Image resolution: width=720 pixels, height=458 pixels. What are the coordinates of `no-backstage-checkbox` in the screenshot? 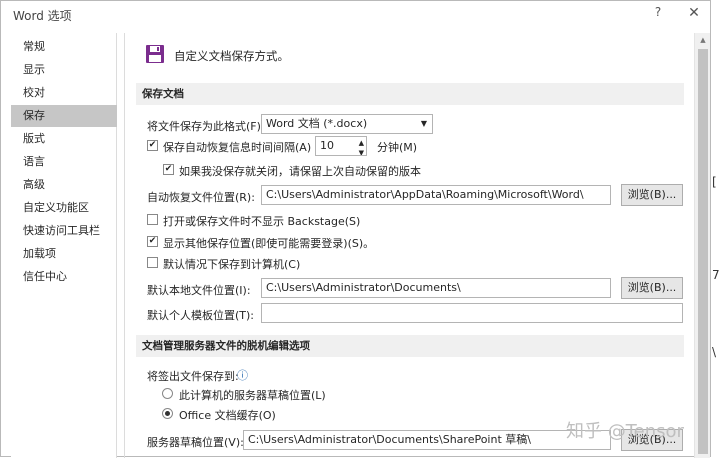 It's located at (152, 219).